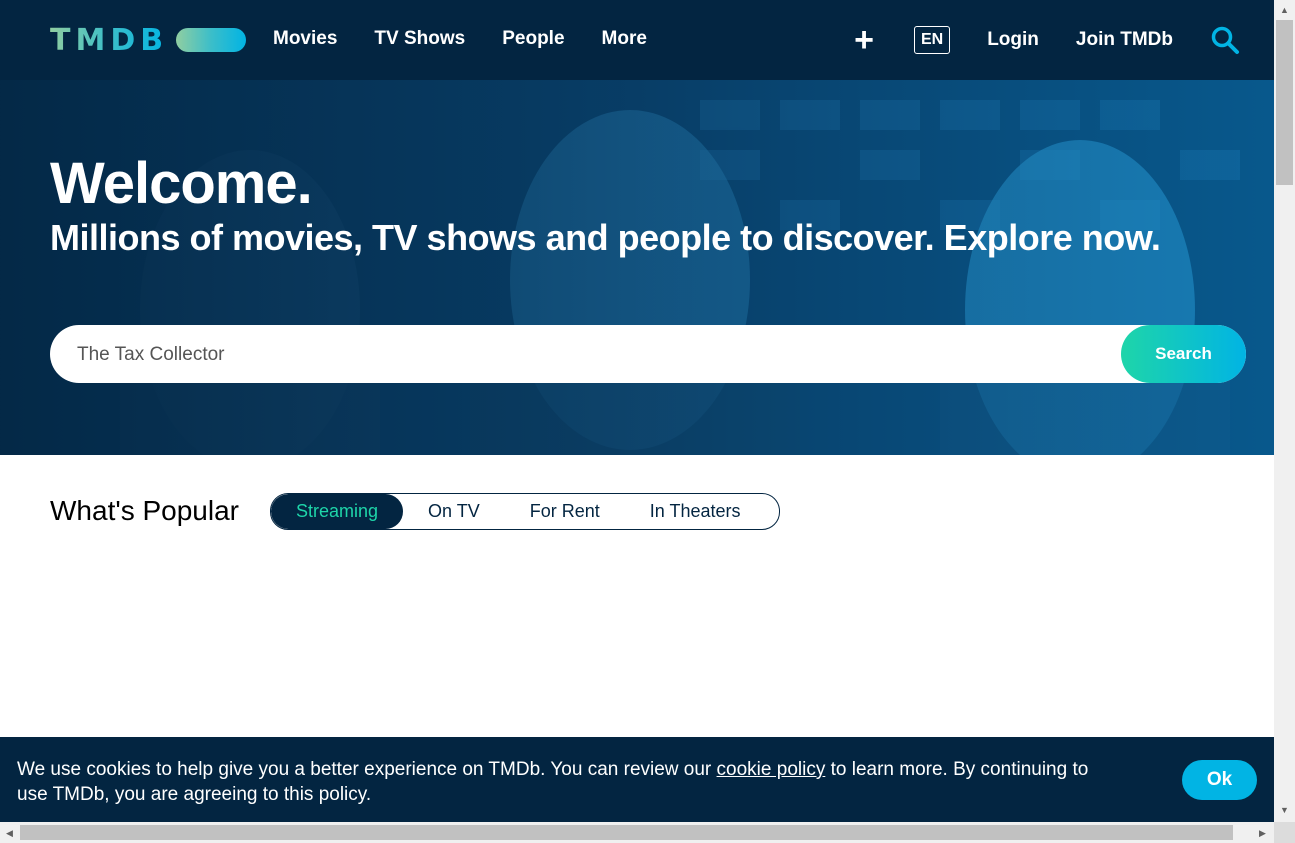 Image resolution: width=1295 pixels, height=843 pixels. Describe the element at coordinates (565, 511) in the screenshot. I see `tab-for-rent: For Rent` at that location.